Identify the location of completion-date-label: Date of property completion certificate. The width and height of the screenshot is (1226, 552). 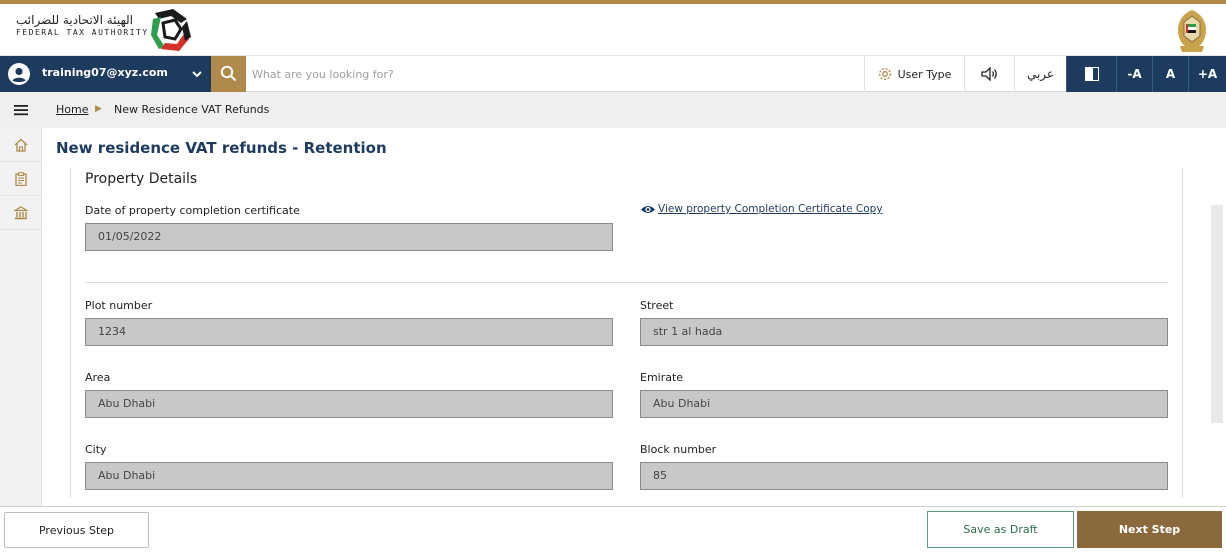
(192, 210).